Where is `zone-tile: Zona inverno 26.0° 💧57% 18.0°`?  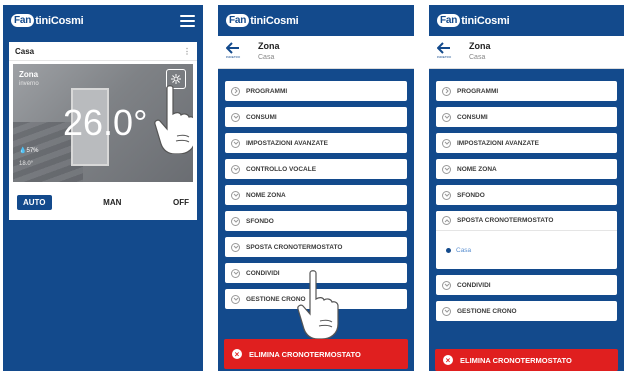 zone-tile: Zona inverno 26.0° 💧57% 18.0° is located at coordinates (103, 123).